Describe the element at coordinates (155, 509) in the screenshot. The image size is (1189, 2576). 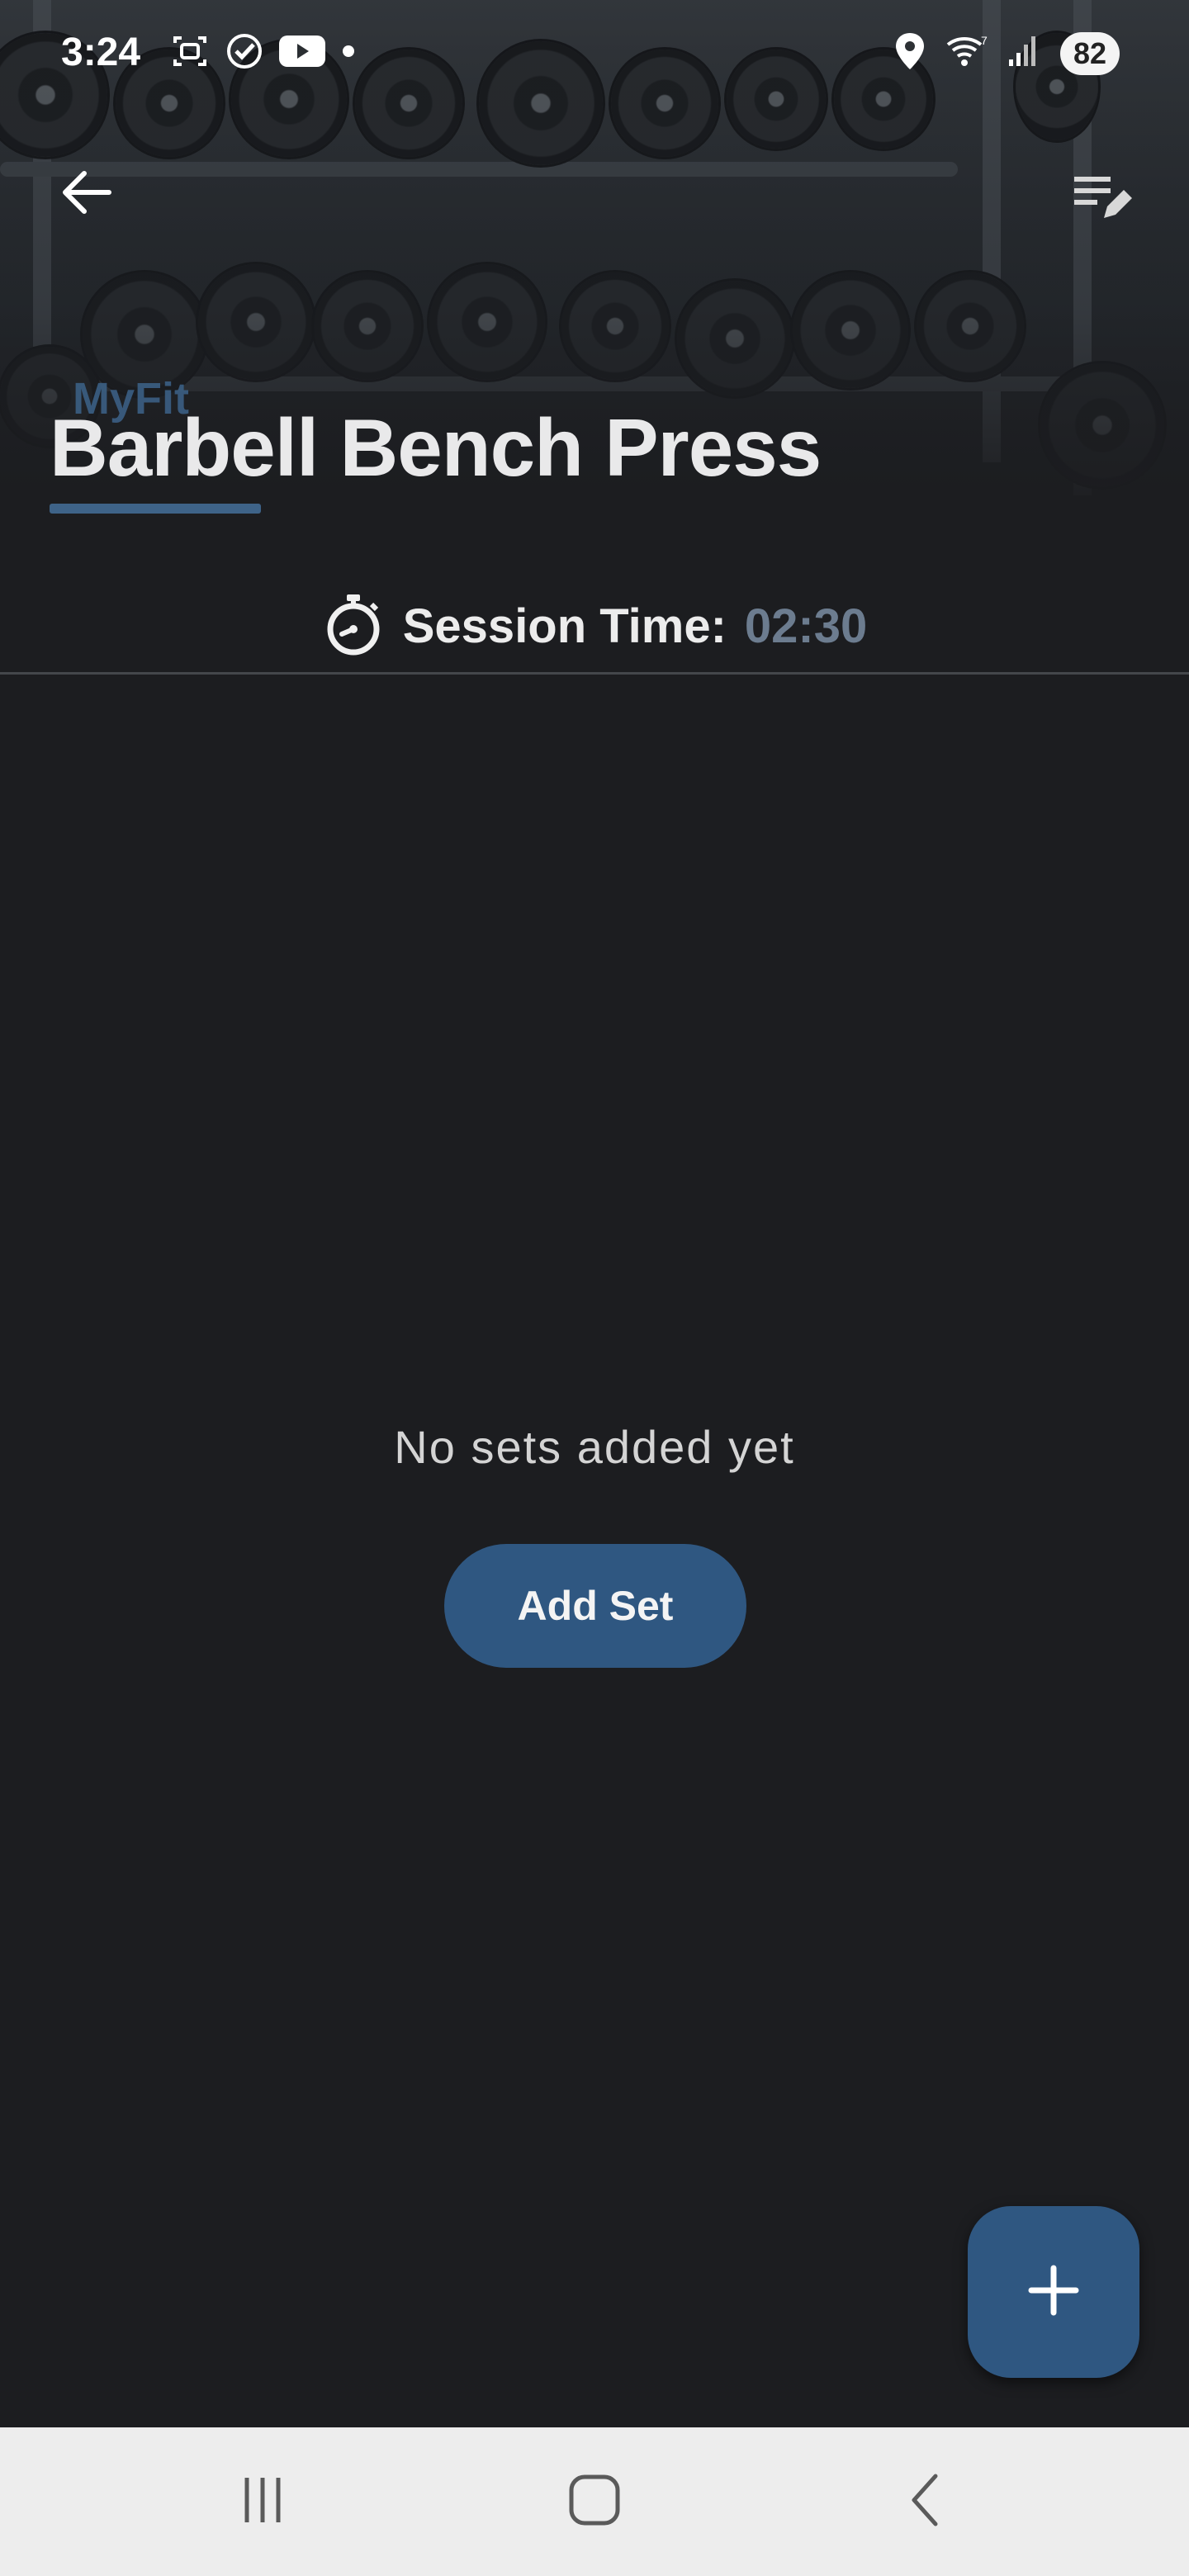
I see `title-underline` at that location.